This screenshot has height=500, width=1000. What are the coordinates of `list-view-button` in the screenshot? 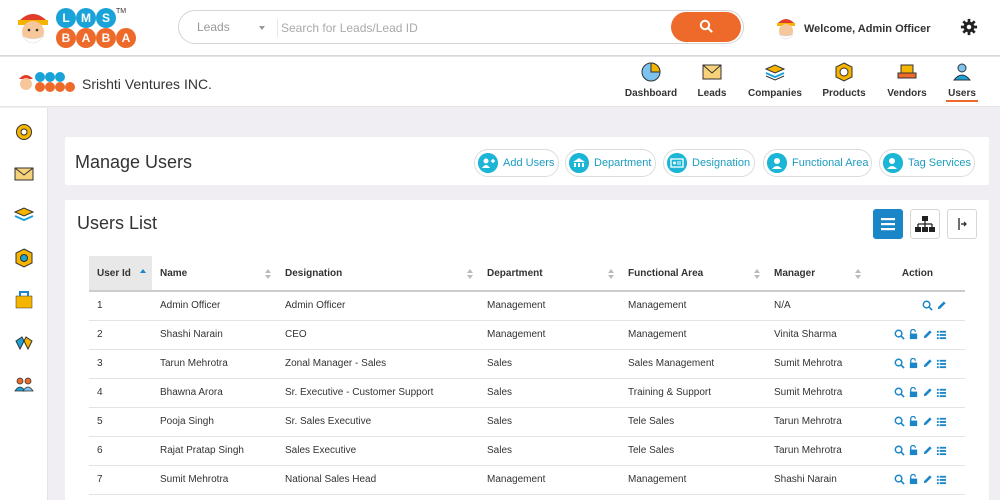 It's located at (888, 224).